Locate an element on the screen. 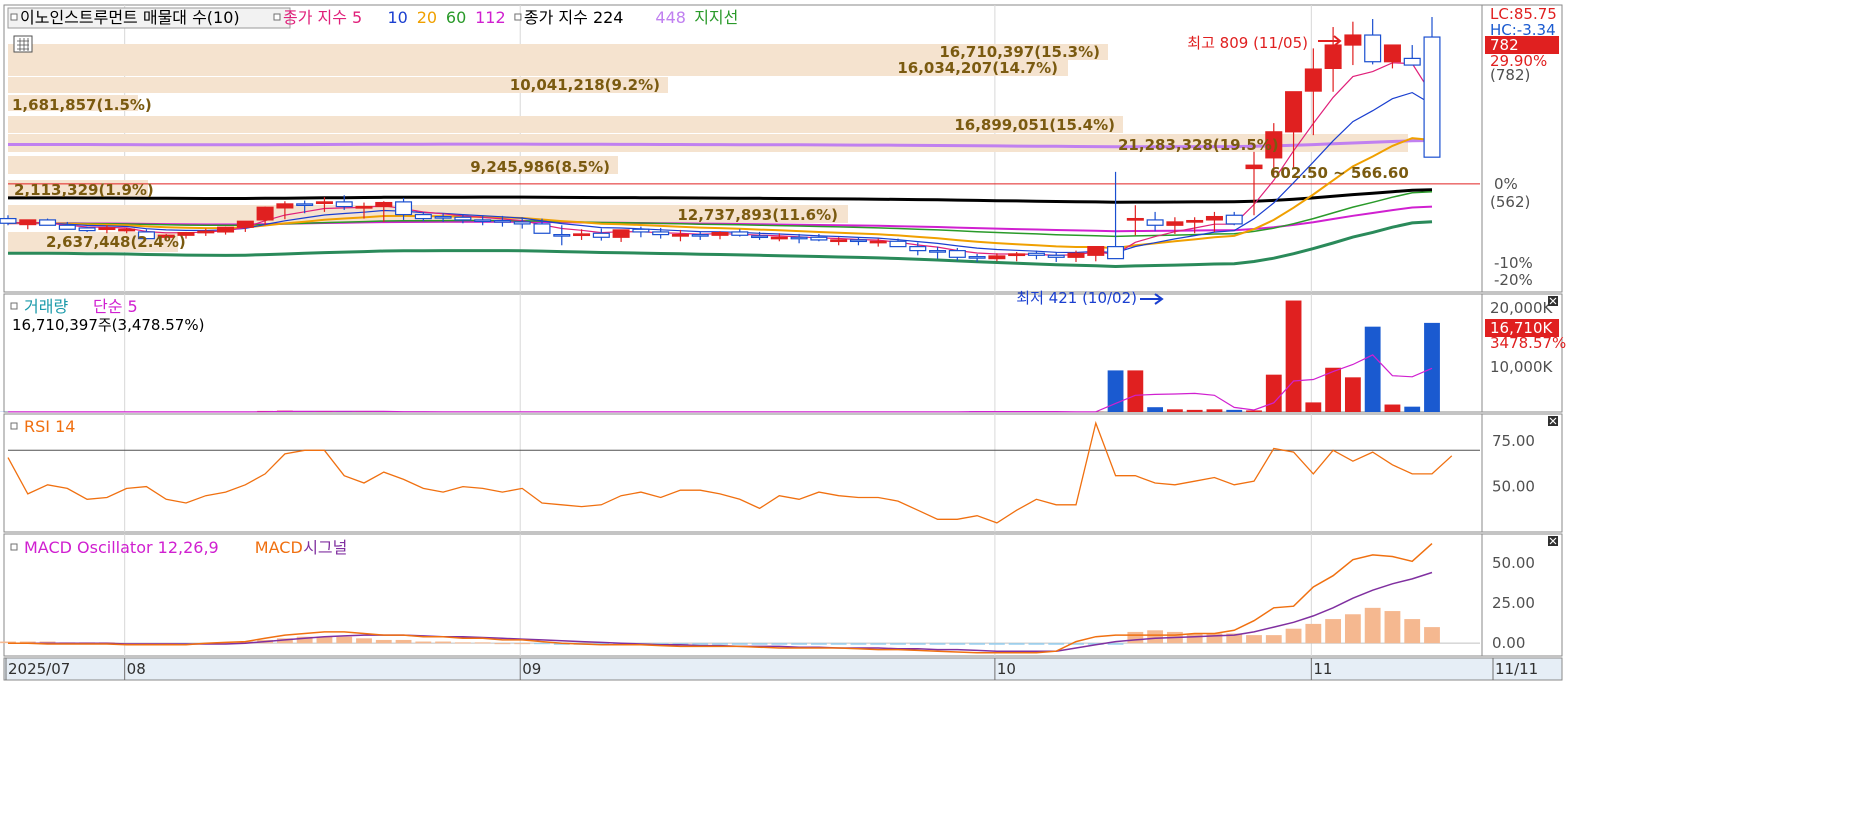 This screenshot has width=1863, height=814. volume-axis-label: 20,000K is located at coordinates (1521, 308).